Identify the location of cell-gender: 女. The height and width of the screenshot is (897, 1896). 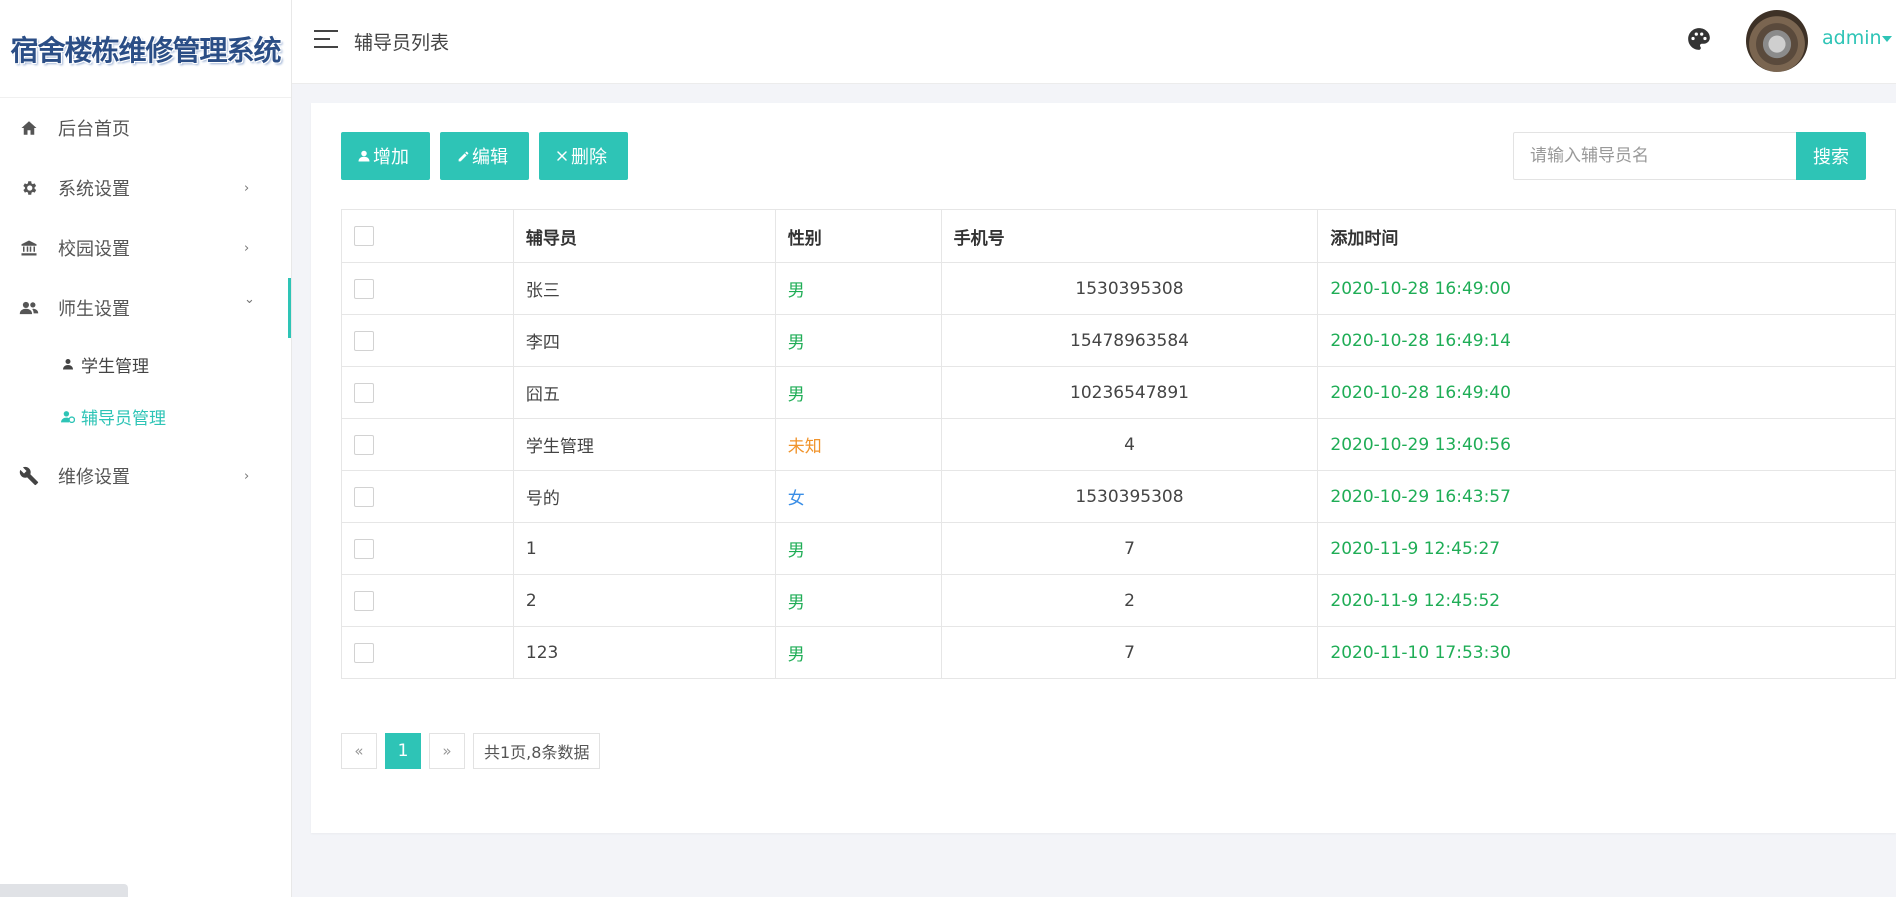
(858, 496).